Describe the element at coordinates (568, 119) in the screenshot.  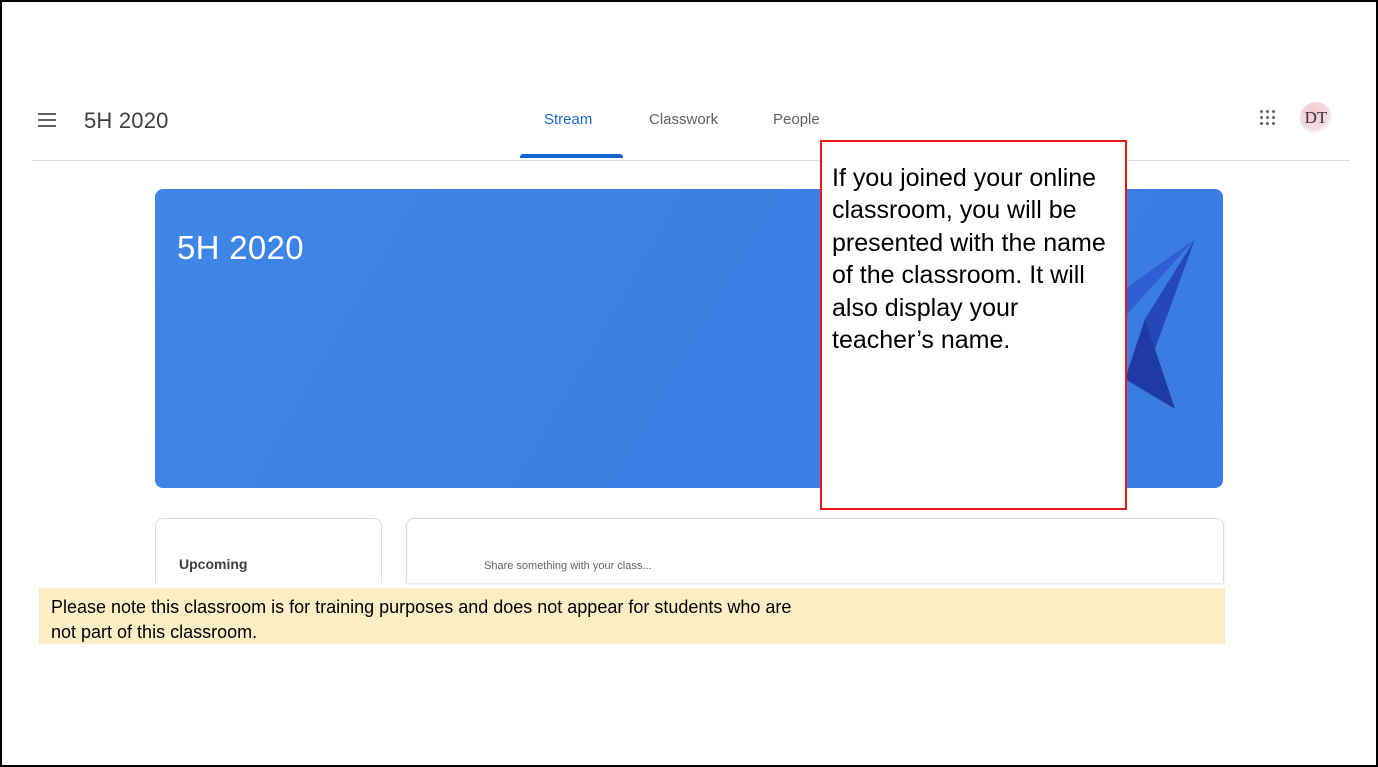
I see `tab-stream: Stream` at that location.